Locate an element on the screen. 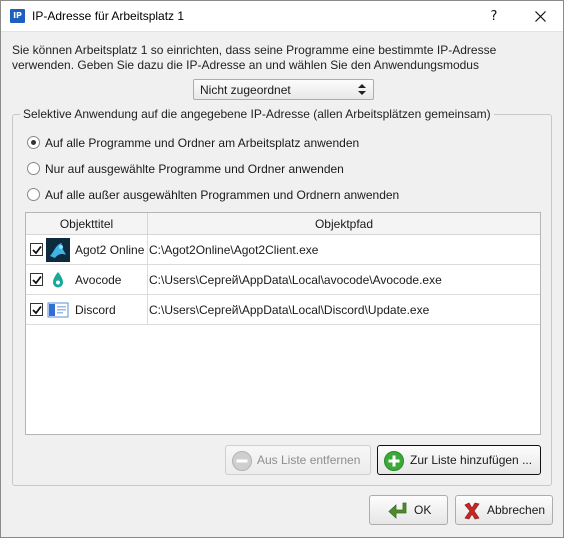  close-icon is located at coordinates (540, 16).